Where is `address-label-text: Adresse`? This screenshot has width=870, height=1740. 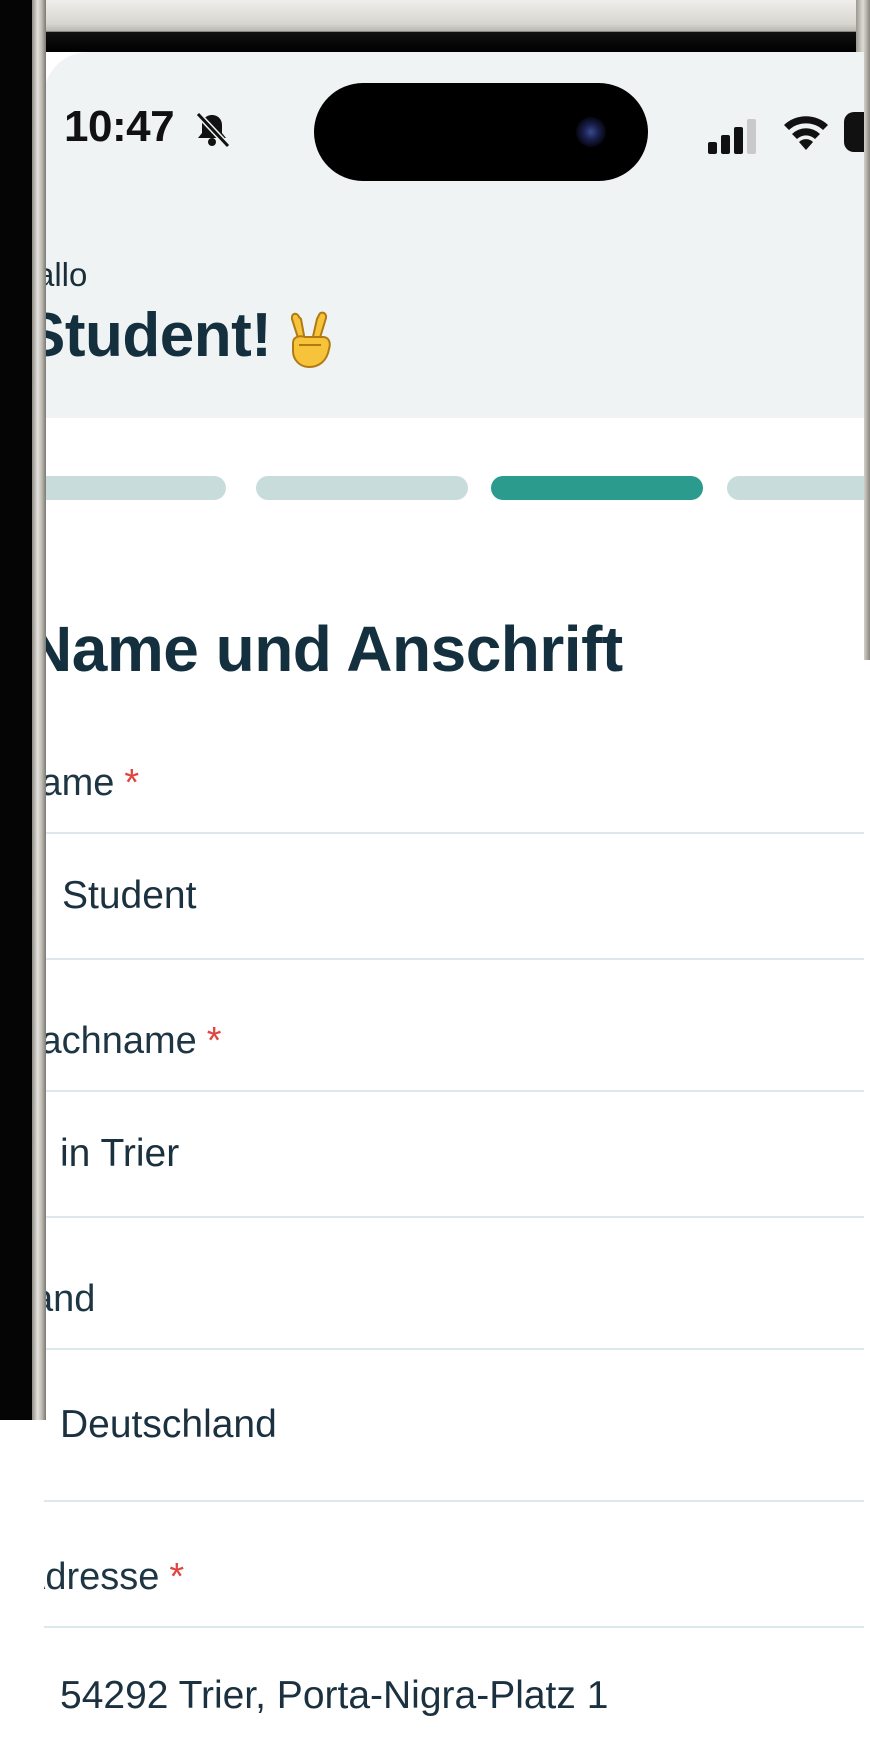
address-label-text: Adresse is located at coordinates (102, 1577).